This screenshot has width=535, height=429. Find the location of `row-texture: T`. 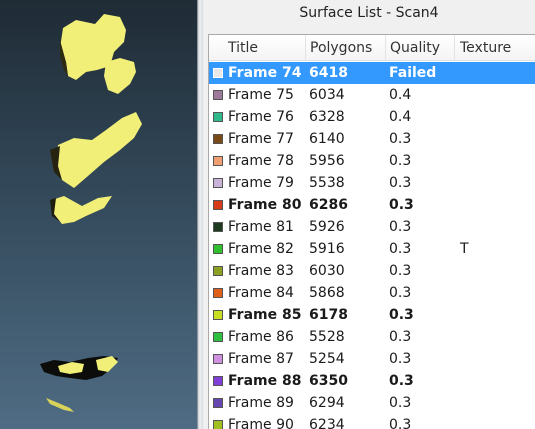

row-texture: T is located at coordinates (464, 249).